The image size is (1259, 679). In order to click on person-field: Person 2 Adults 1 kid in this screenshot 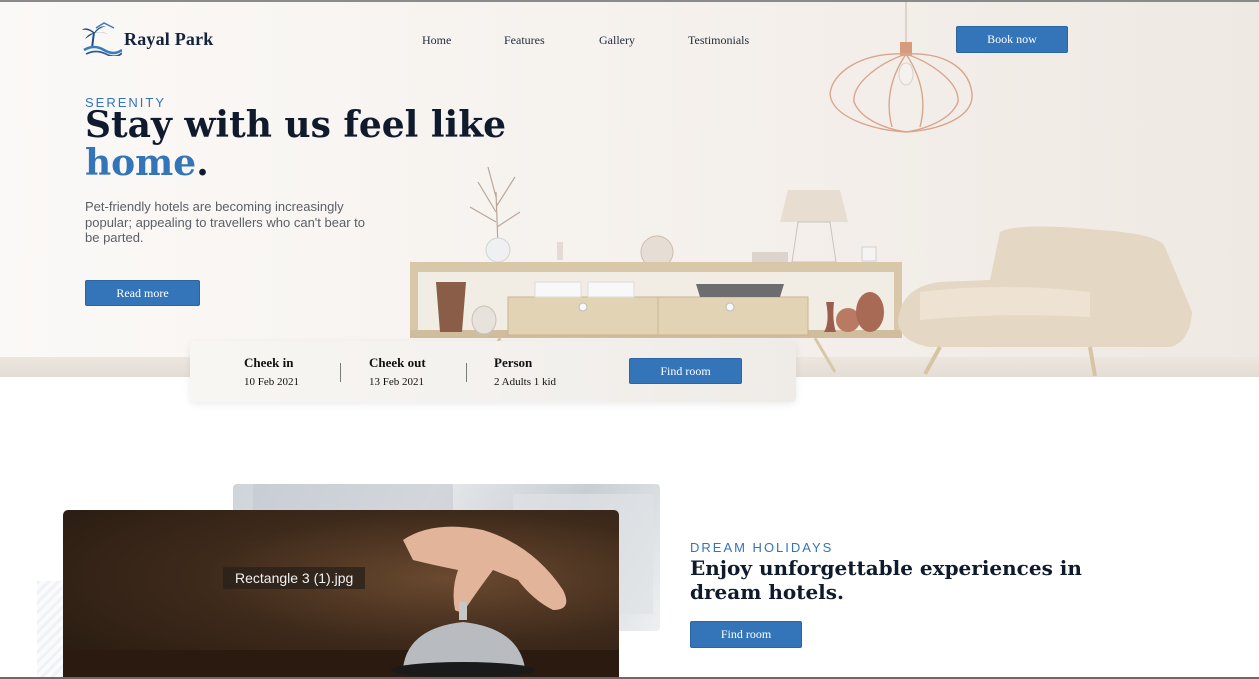, I will do `click(525, 371)`.